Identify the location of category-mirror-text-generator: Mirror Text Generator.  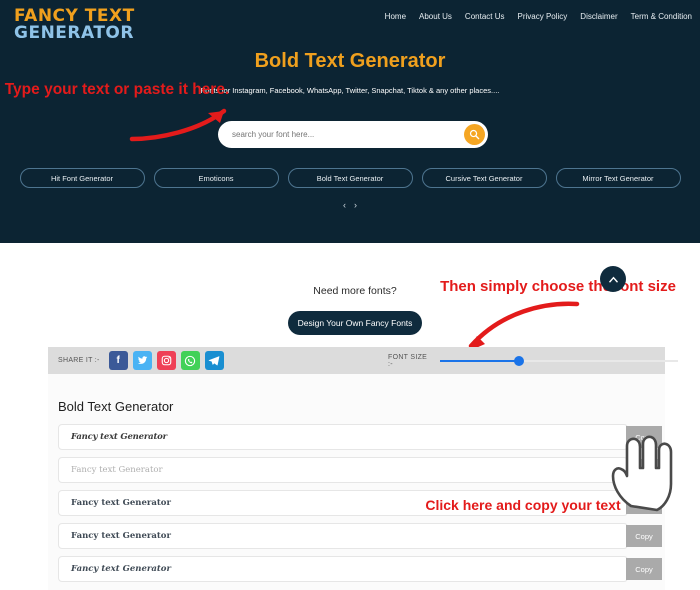
(618, 178).